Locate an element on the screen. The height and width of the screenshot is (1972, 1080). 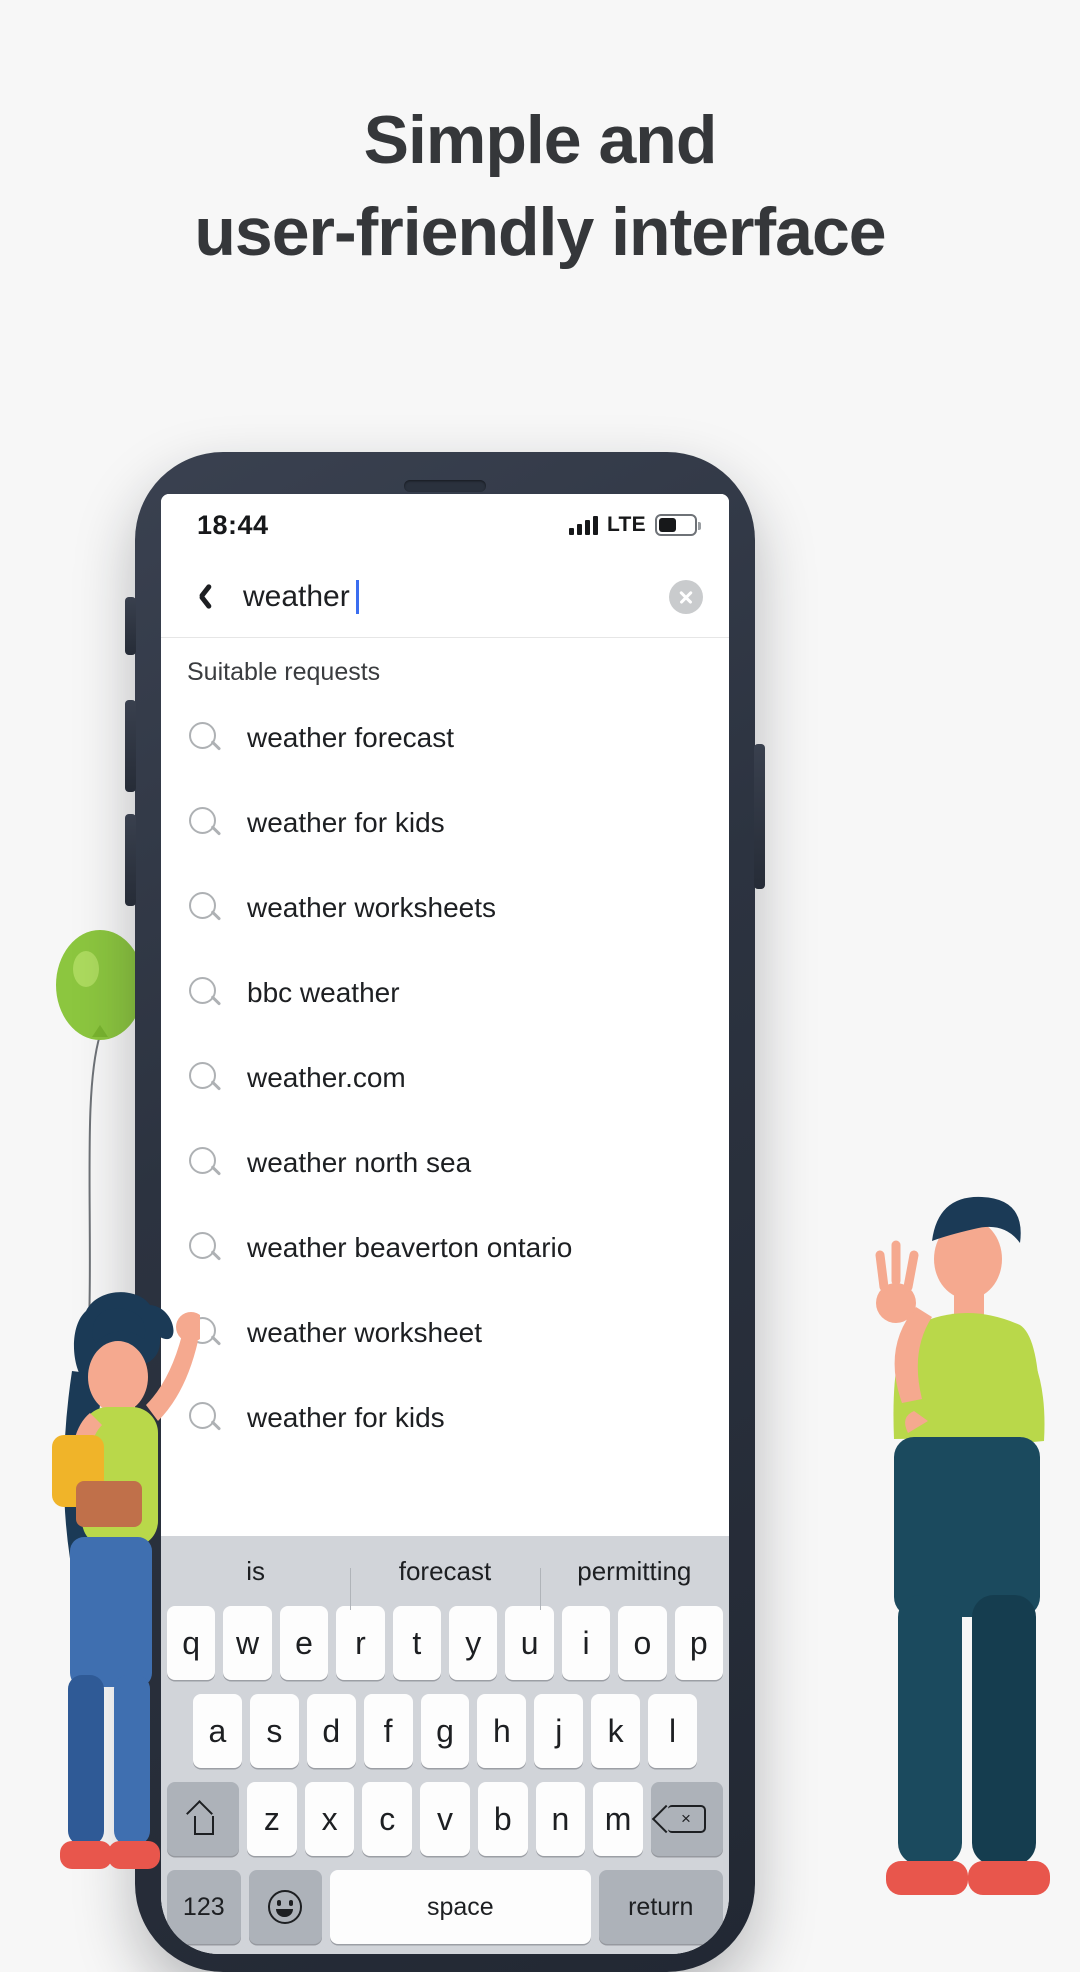
suggestion-label: weather worksheets is located at coordinates (372, 907).